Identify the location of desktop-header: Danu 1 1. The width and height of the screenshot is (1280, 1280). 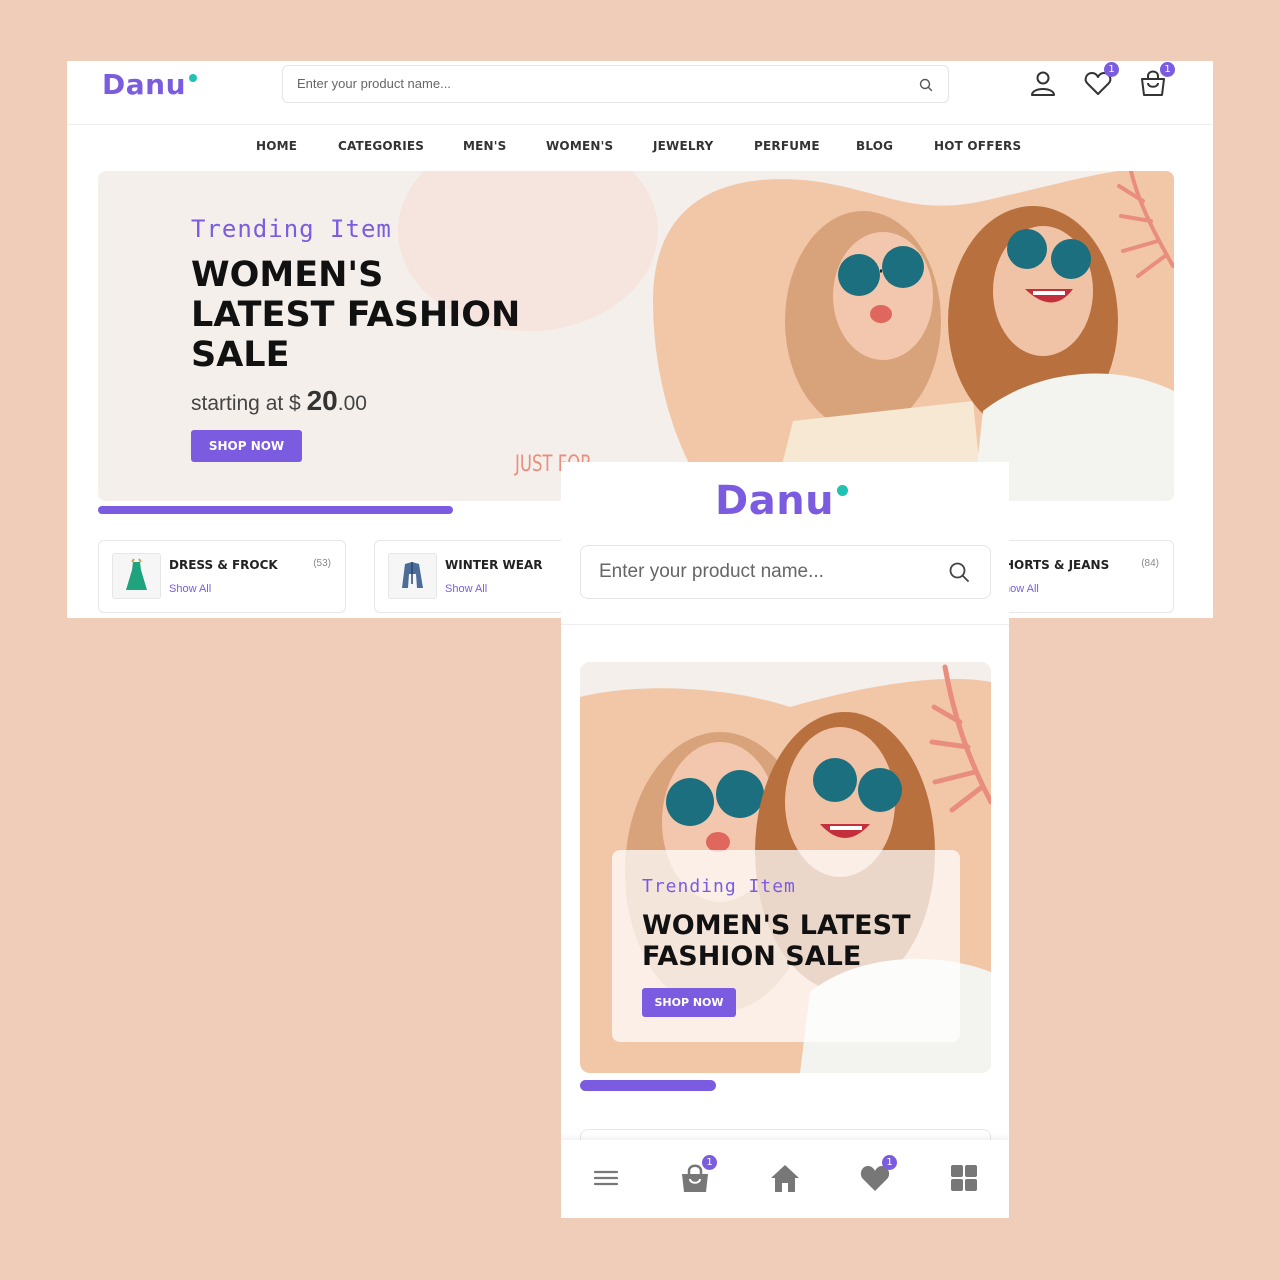
(640, 93).